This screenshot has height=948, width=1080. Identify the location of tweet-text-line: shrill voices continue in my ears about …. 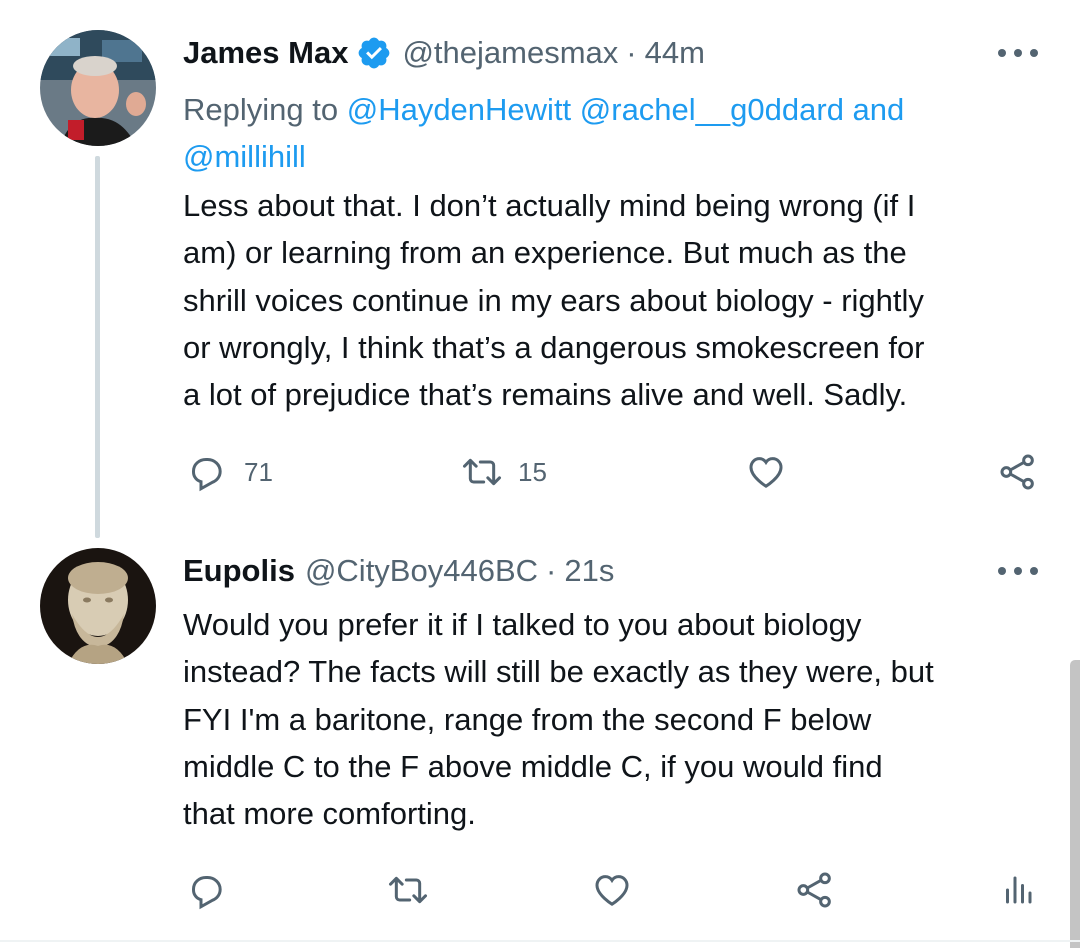
(553, 300).